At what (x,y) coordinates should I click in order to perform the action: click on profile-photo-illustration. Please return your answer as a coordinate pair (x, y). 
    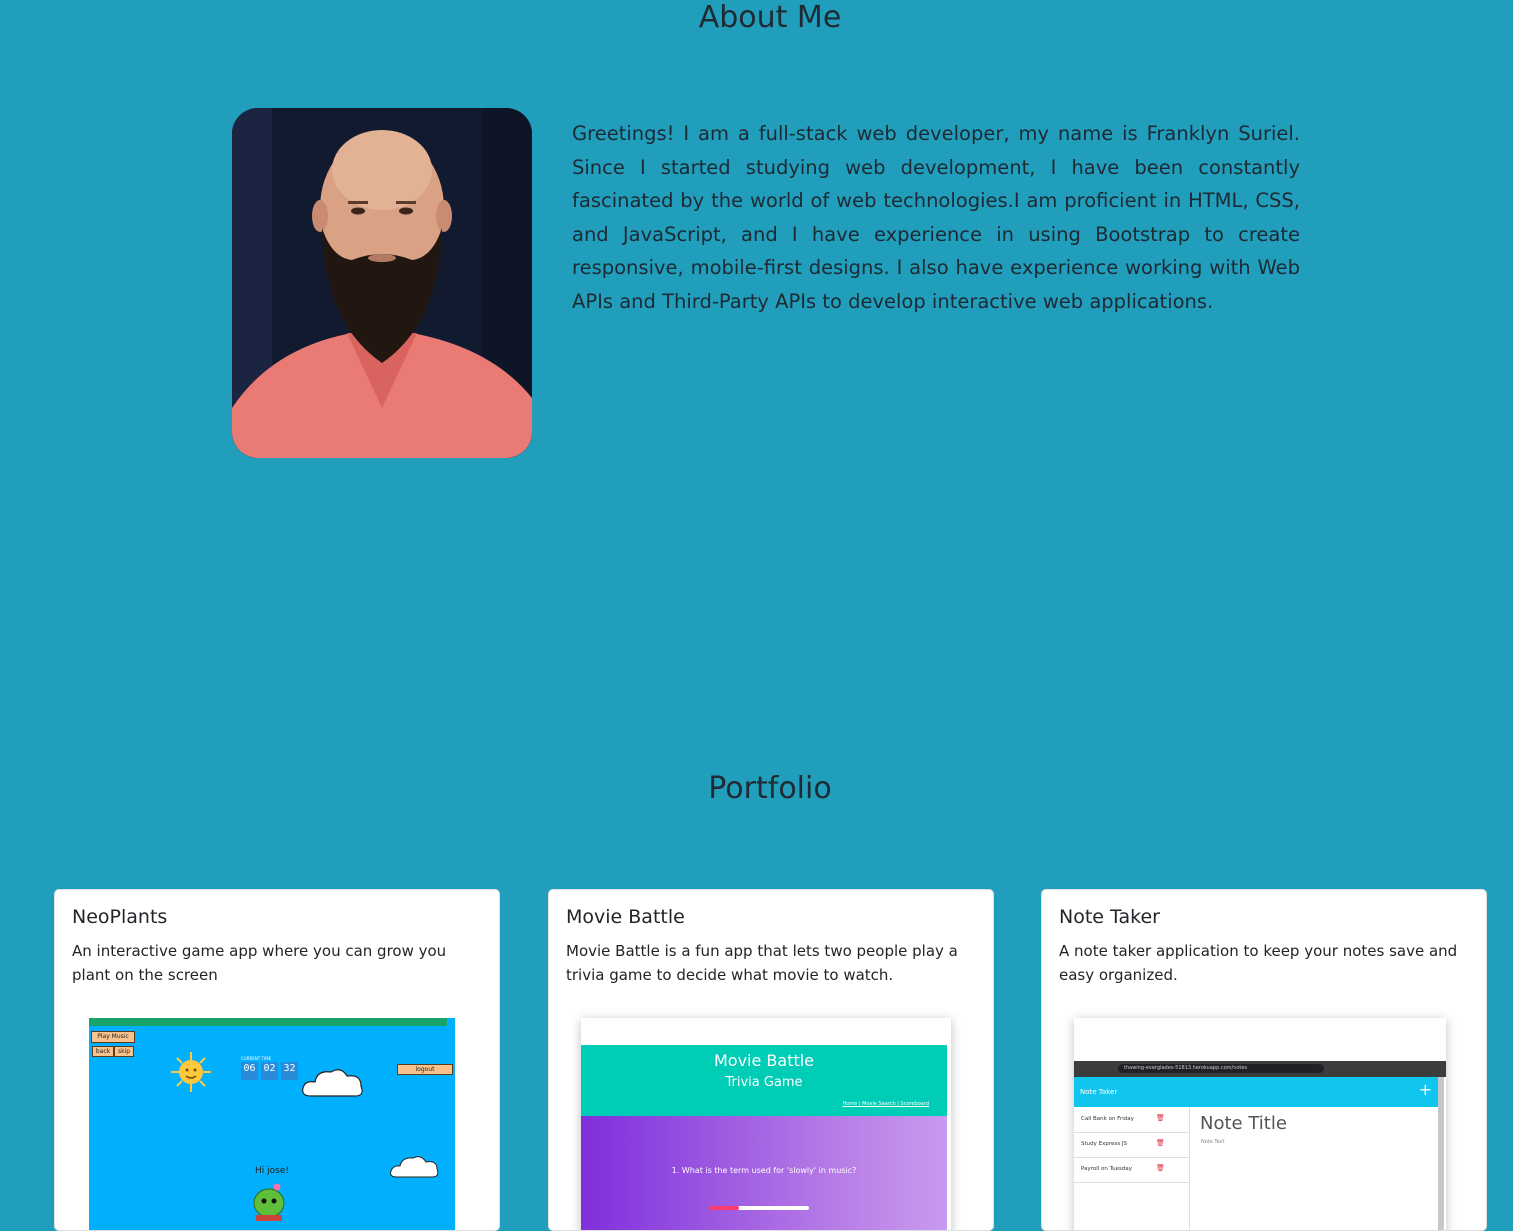
    Looking at the image, I should click on (382, 283).